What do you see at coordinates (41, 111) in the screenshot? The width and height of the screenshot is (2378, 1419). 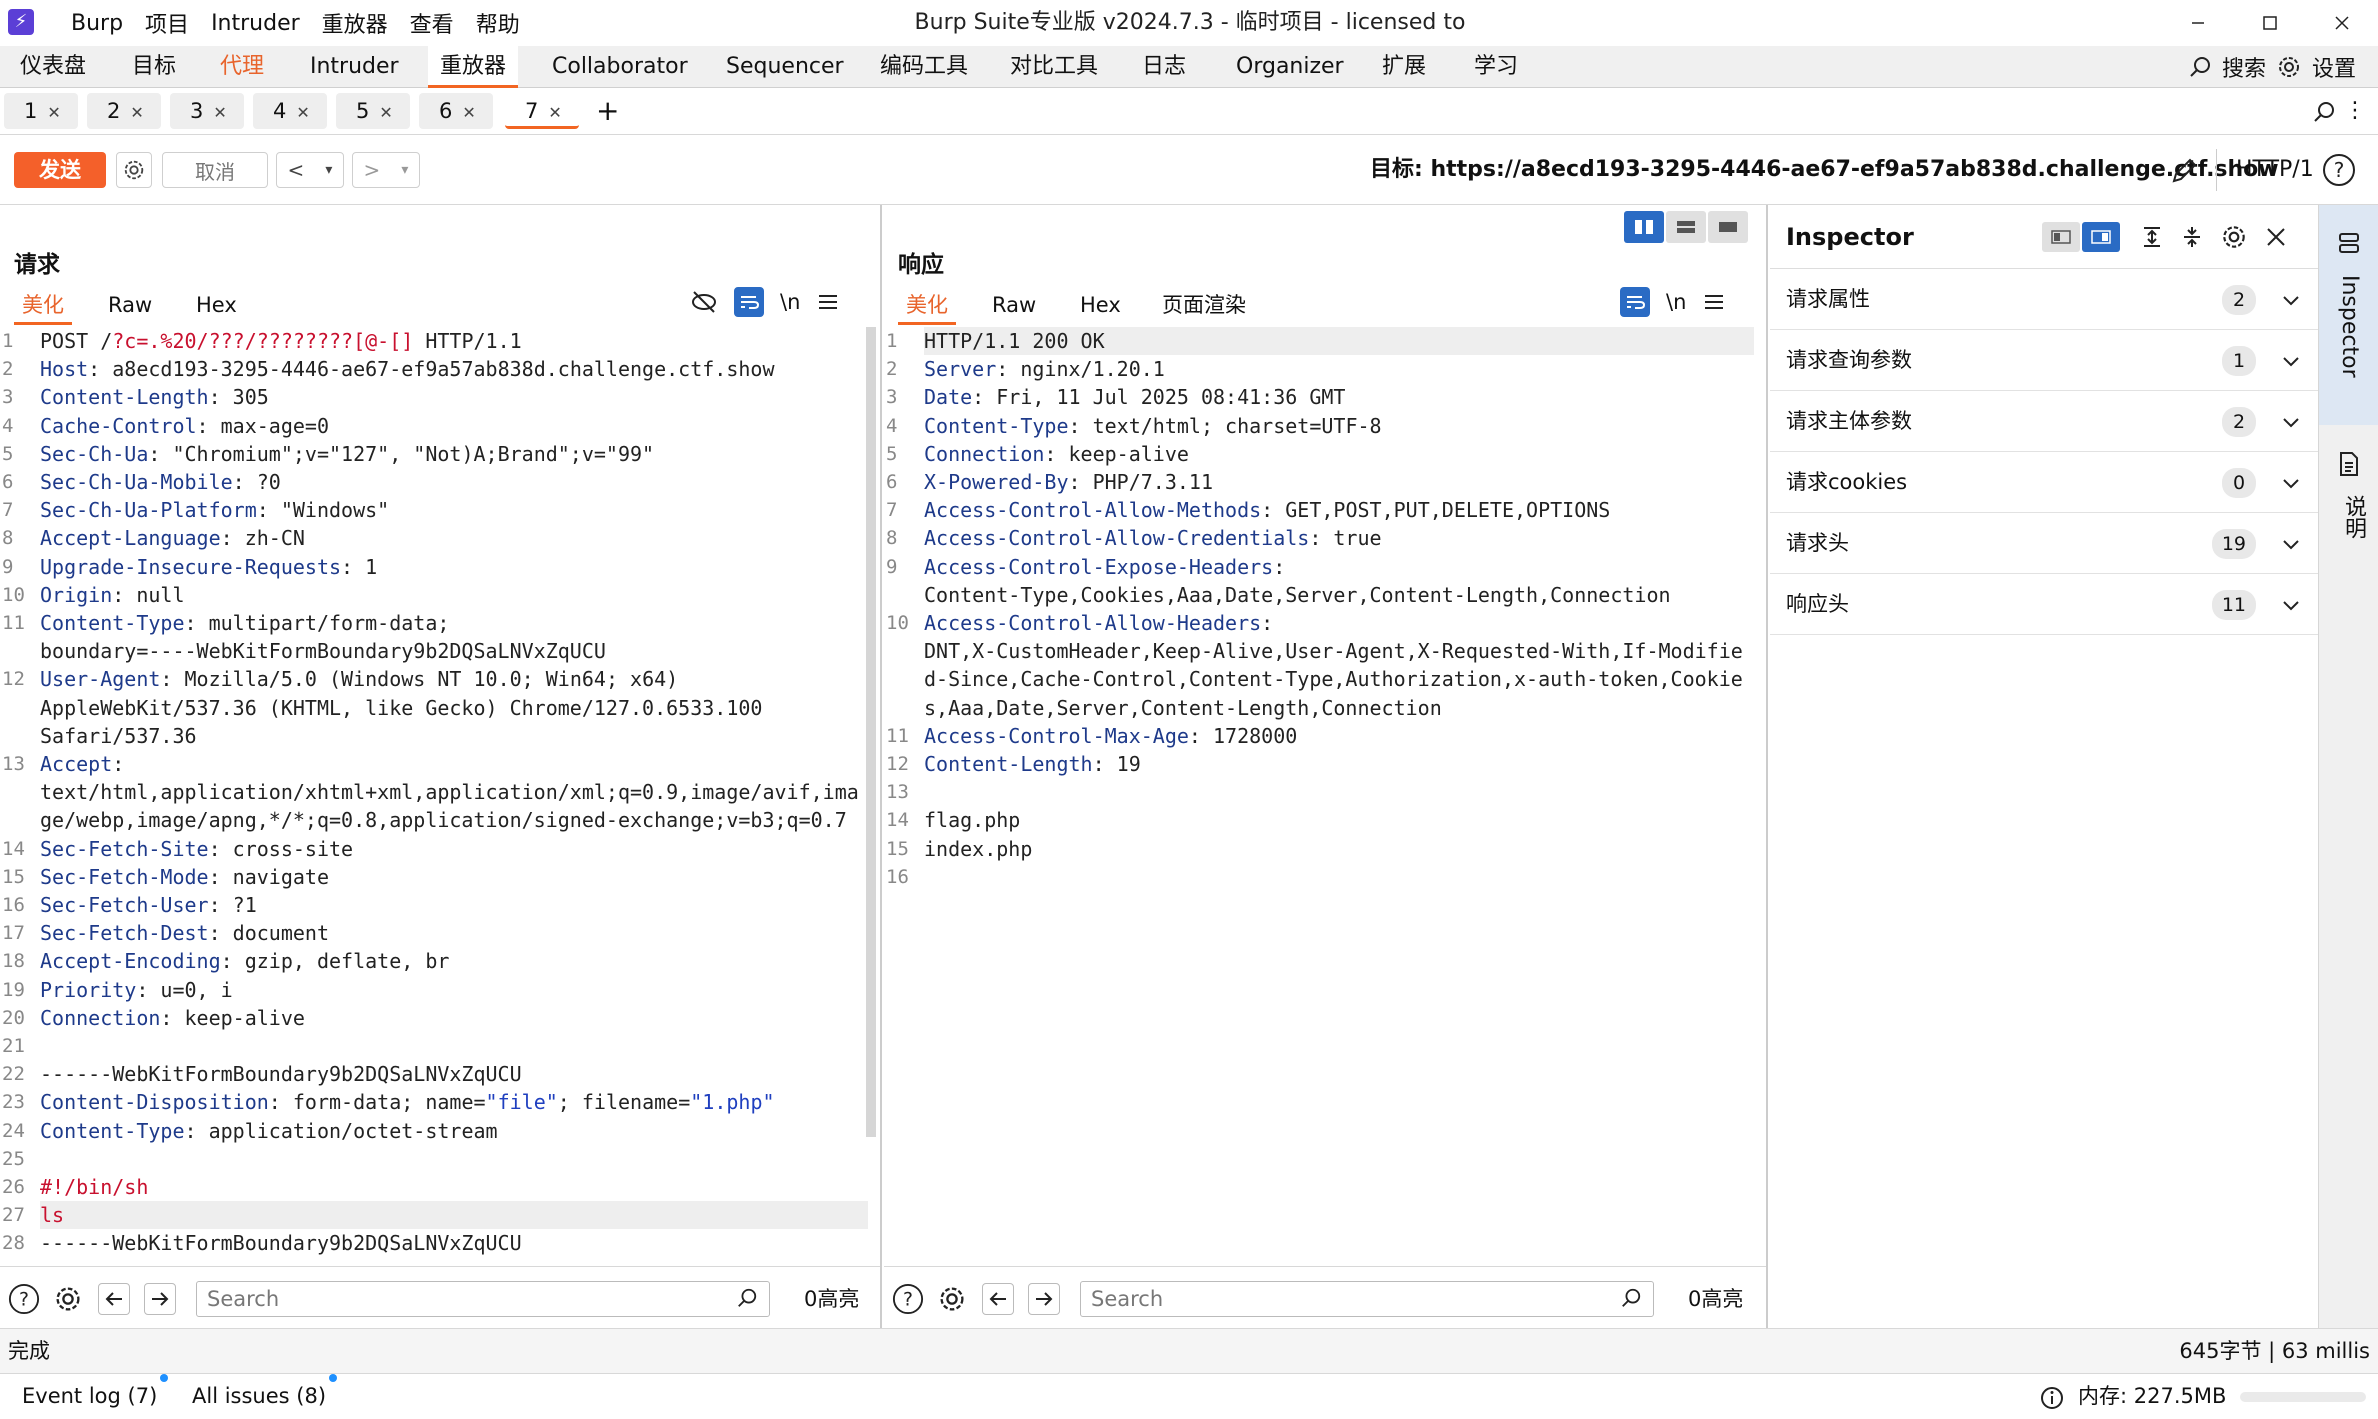 I see `repeater-tab-1: 1 ✕` at bounding box center [41, 111].